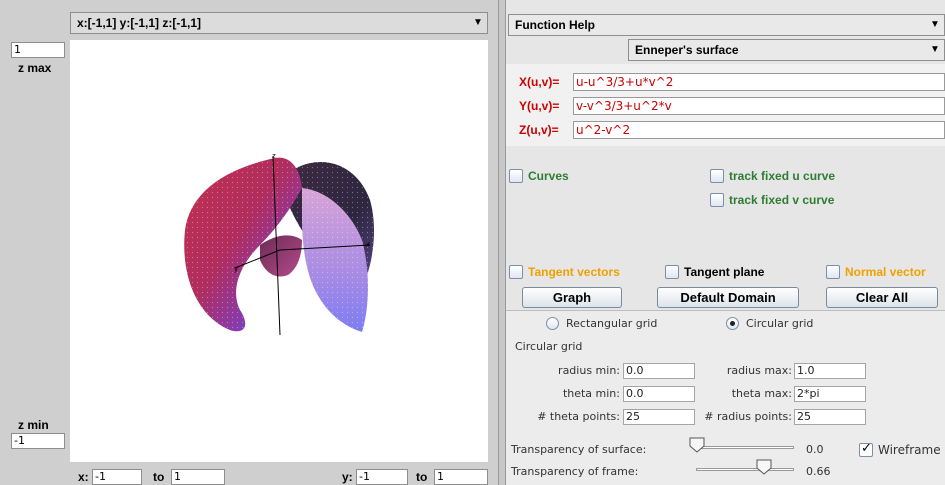 Image resolution: width=945 pixels, height=485 pixels. What do you see at coordinates (697, 445) in the screenshot?
I see `surface-slider-thumb` at bounding box center [697, 445].